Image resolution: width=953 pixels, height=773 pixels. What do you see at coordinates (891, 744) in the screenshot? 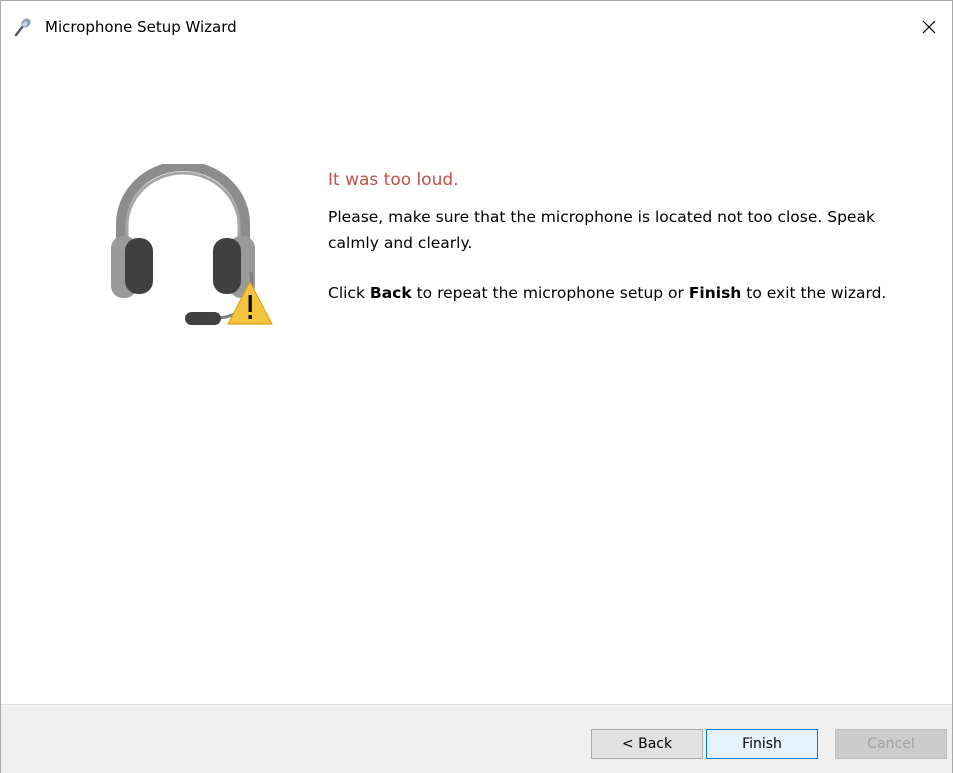
I see `cancel-button: Cancel` at bounding box center [891, 744].